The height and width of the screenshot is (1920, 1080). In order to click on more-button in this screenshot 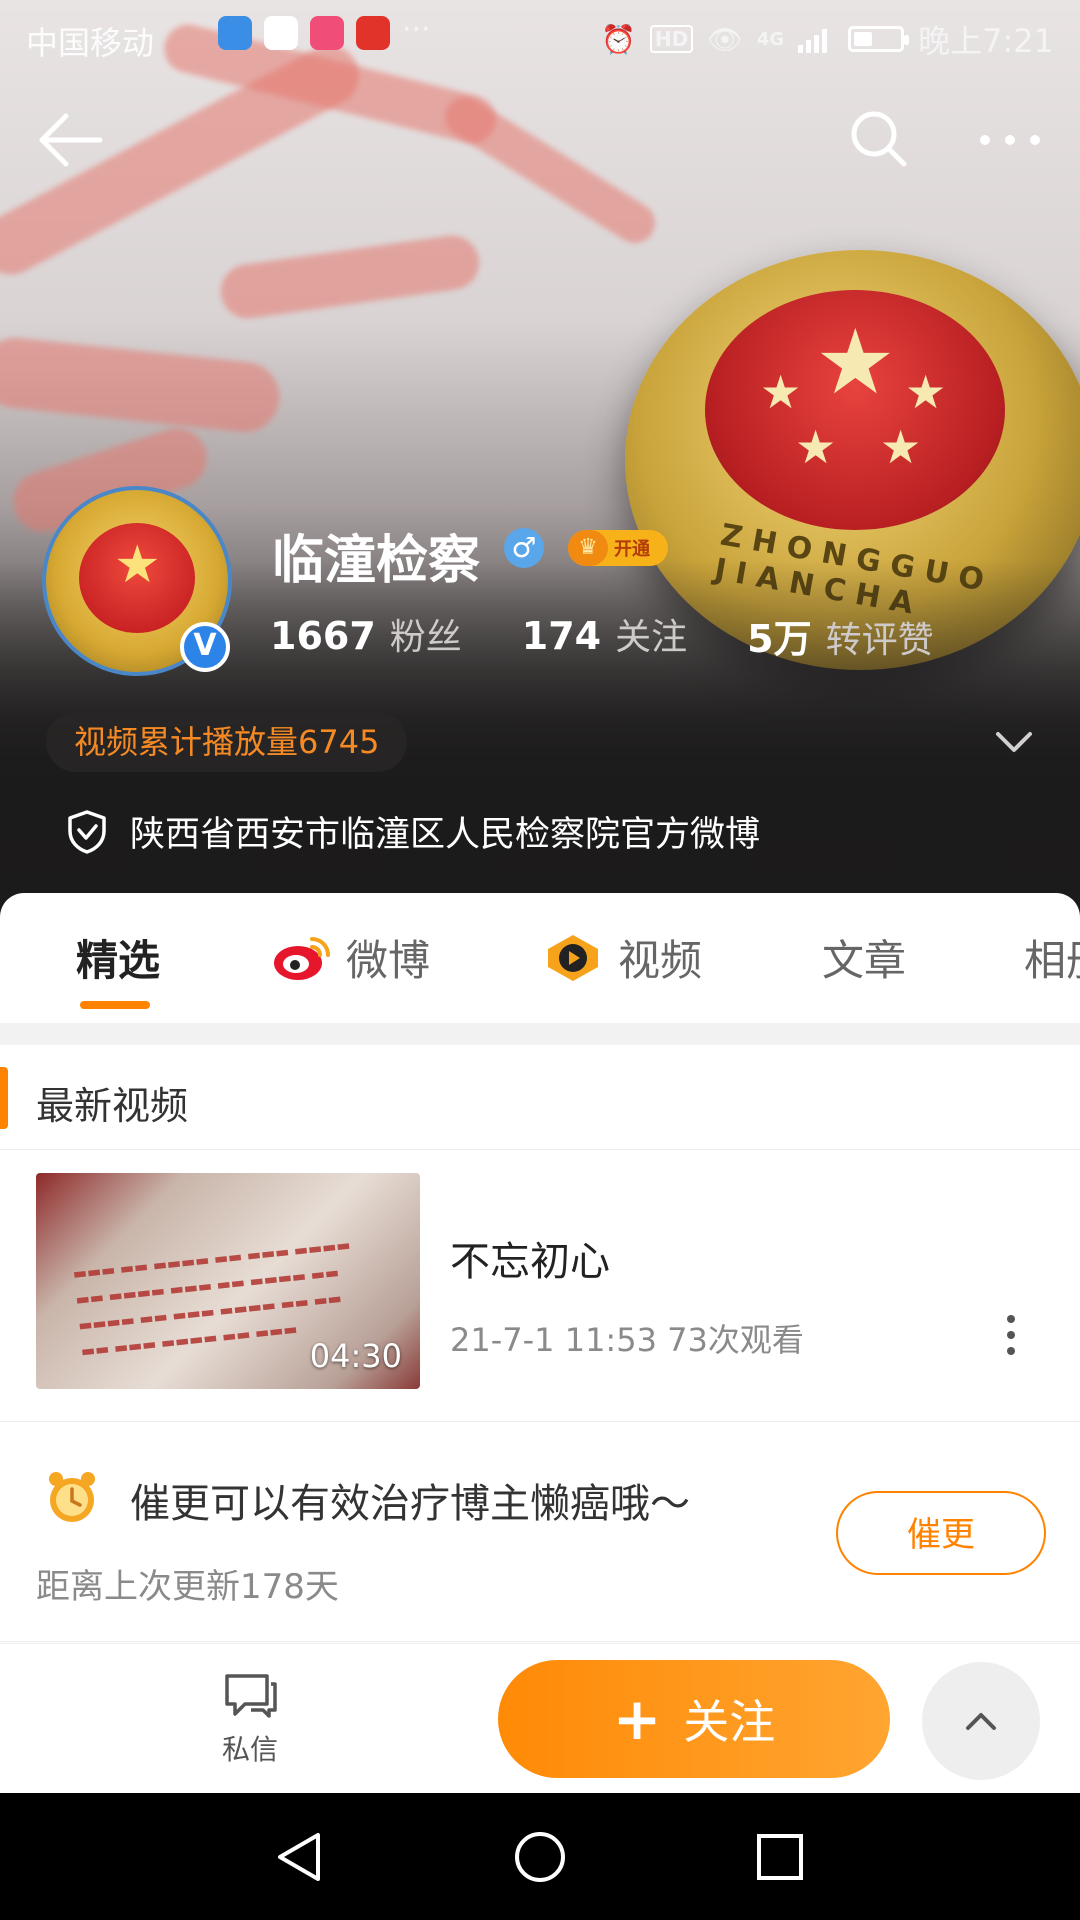, I will do `click(1010, 140)`.